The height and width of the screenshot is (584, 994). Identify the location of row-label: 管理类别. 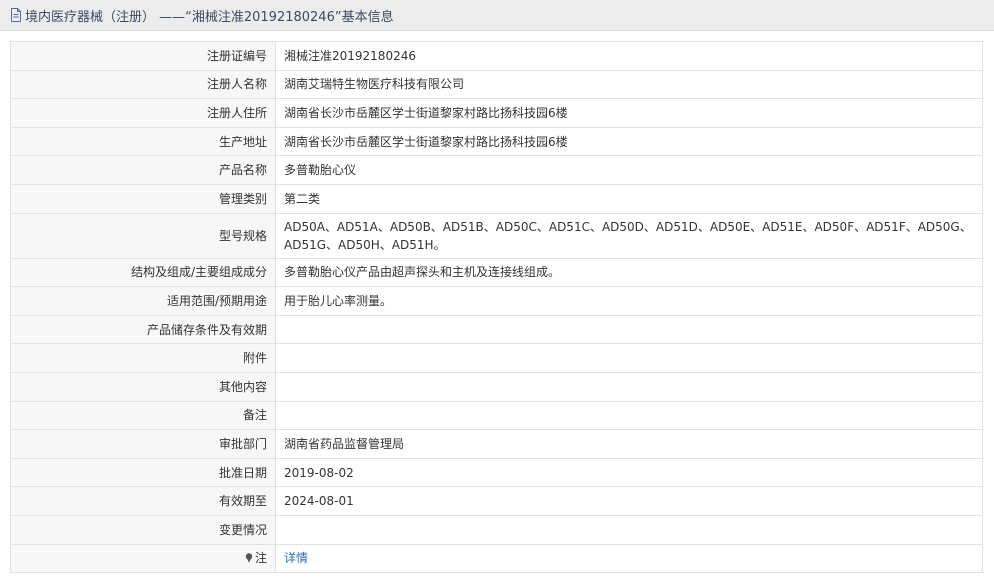
(143, 198).